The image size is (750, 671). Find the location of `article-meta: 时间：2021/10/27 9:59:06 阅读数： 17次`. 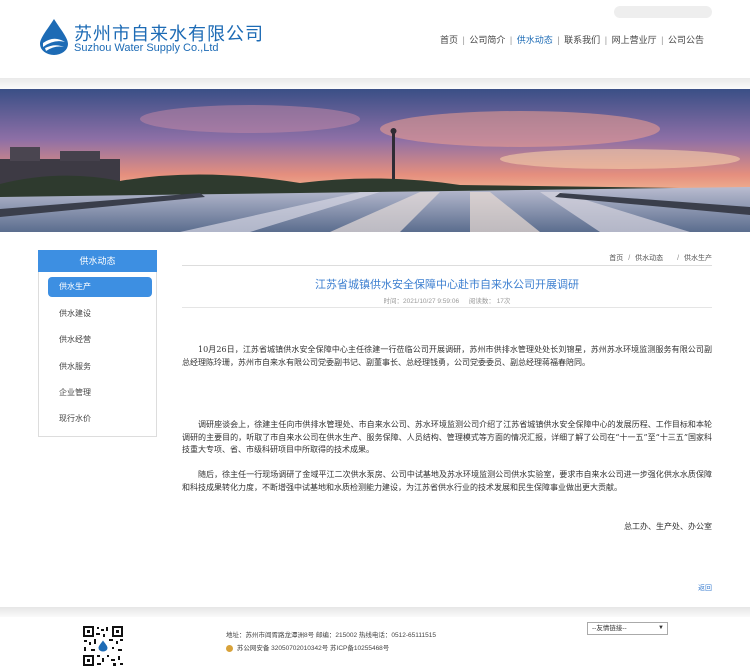

article-meta: 时间：2021/10/27 9:59:06 阅读数： 17次 is located at coordinates (447, 300).